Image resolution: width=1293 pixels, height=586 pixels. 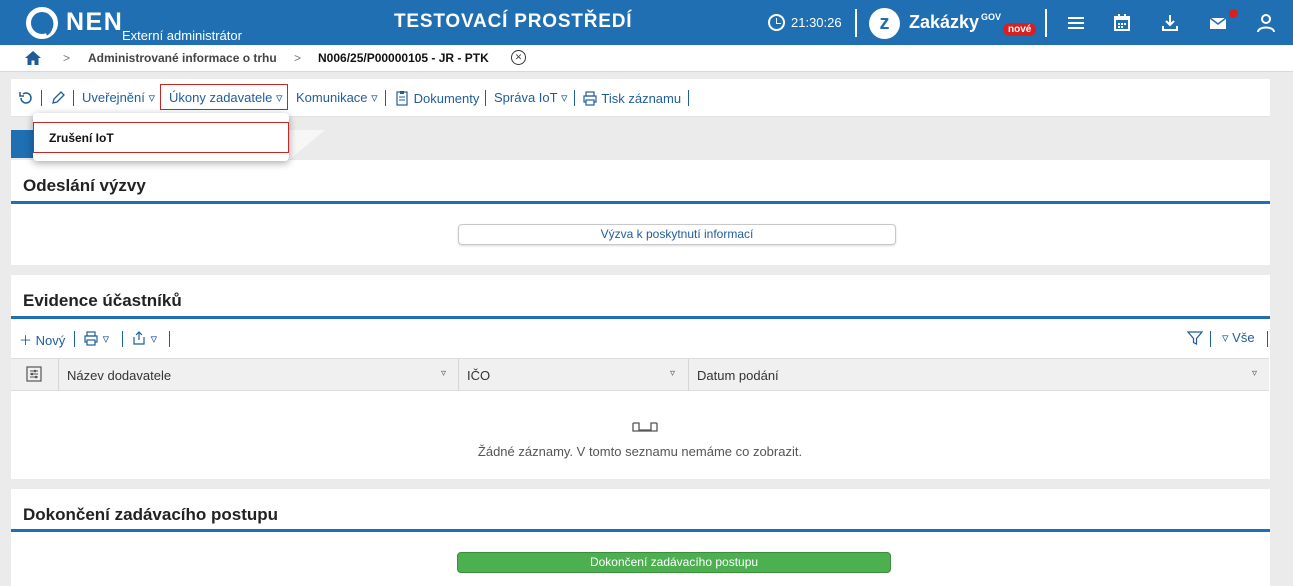 I want to click on filter-all-label: Vše, so click(x=1243, y=337).